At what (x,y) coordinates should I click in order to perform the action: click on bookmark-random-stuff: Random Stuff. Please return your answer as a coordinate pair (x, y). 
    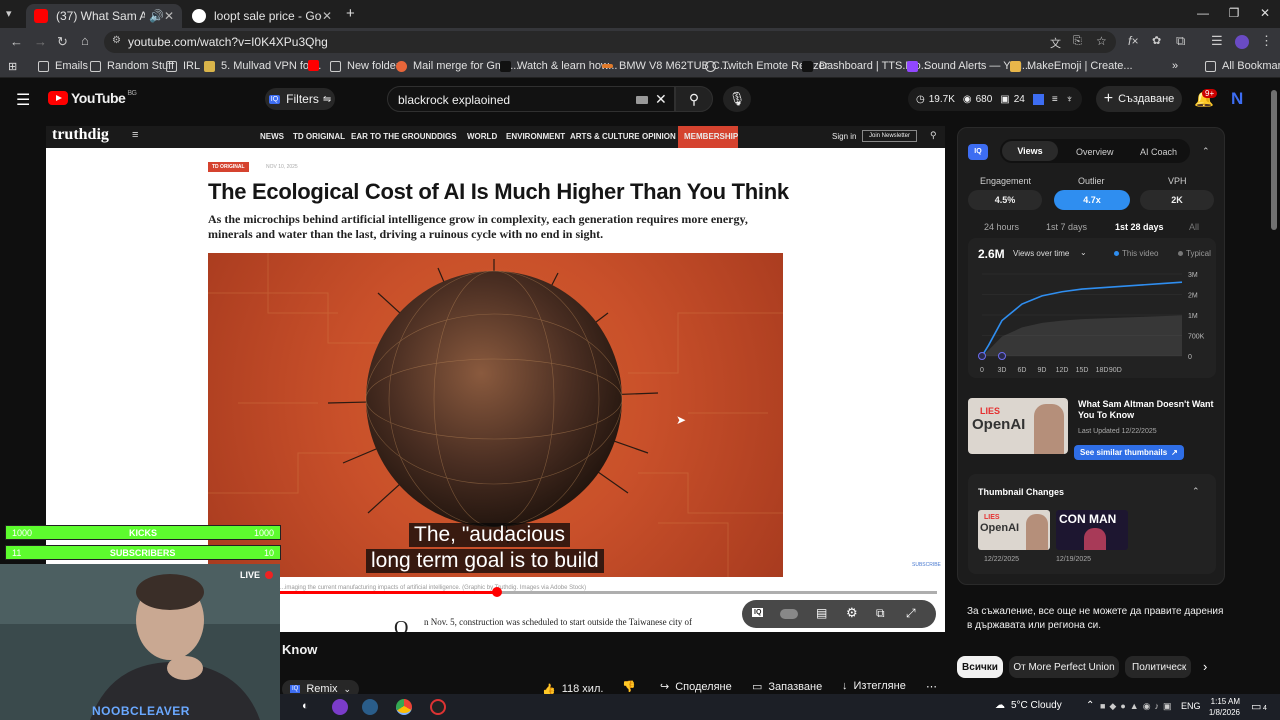
    Looking at the image, I should click on (132, 66).